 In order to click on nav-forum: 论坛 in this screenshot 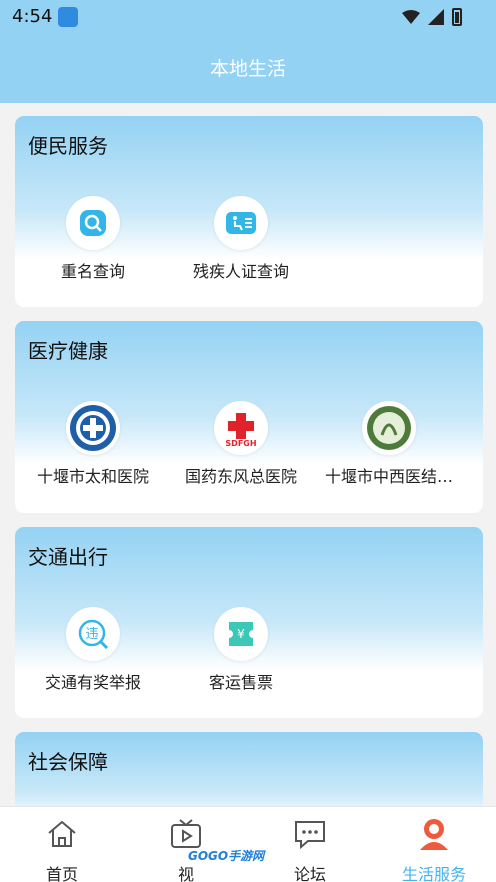, I will do `click(310, 844)`.